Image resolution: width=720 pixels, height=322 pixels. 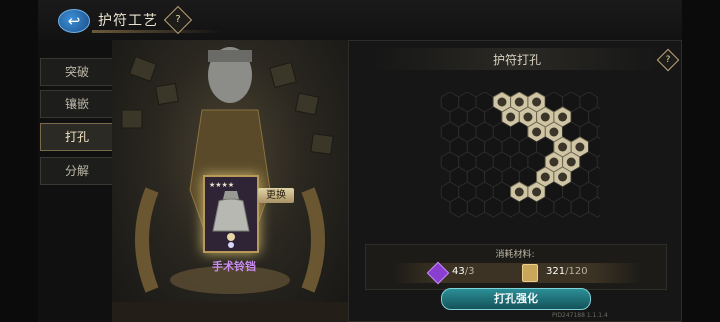 I want to click on back-arrow-icon: ↩, so click(x=74, y=21).